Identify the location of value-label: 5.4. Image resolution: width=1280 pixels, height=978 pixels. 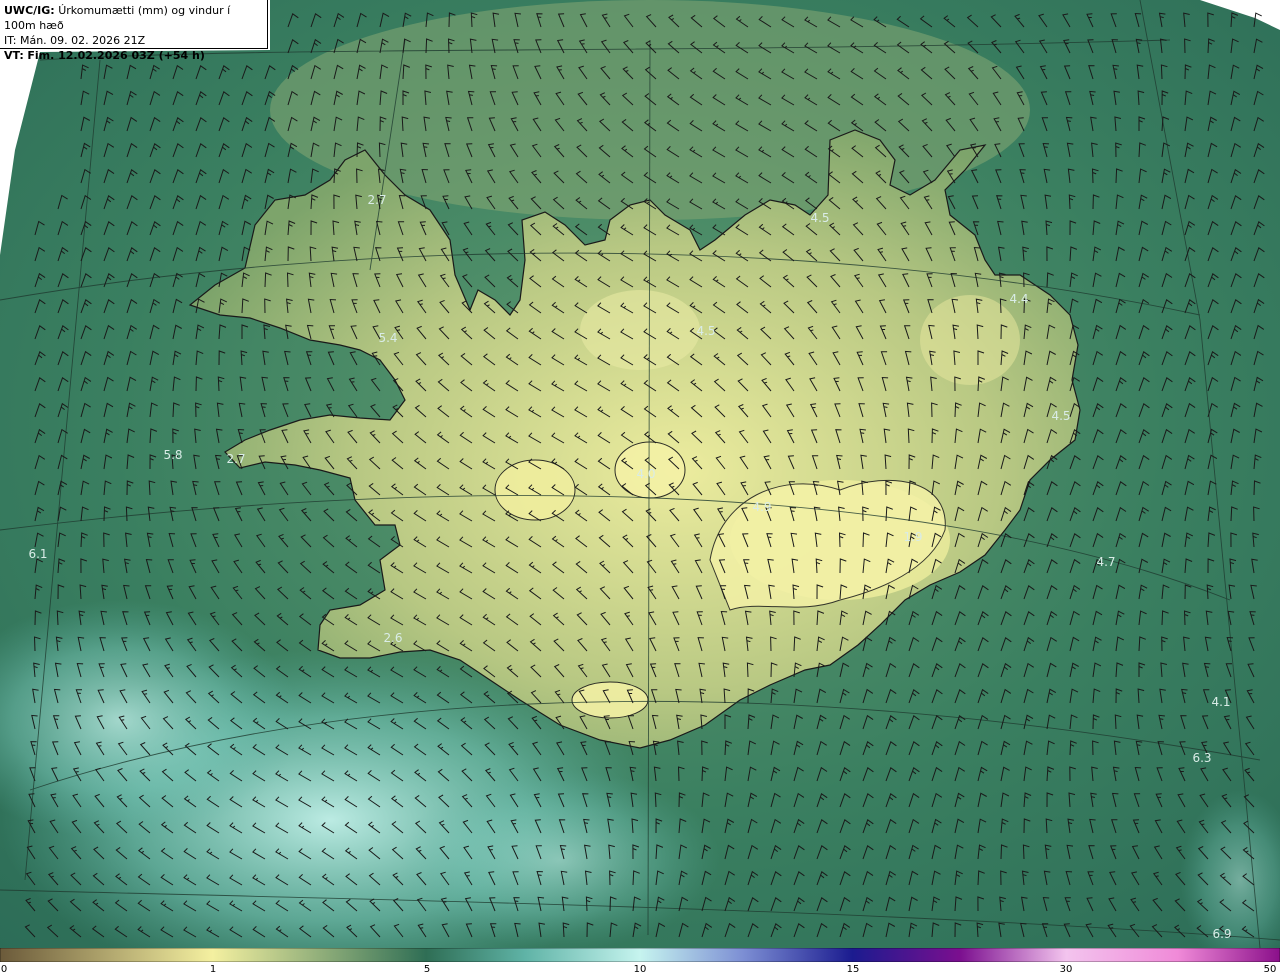
(387, 338).